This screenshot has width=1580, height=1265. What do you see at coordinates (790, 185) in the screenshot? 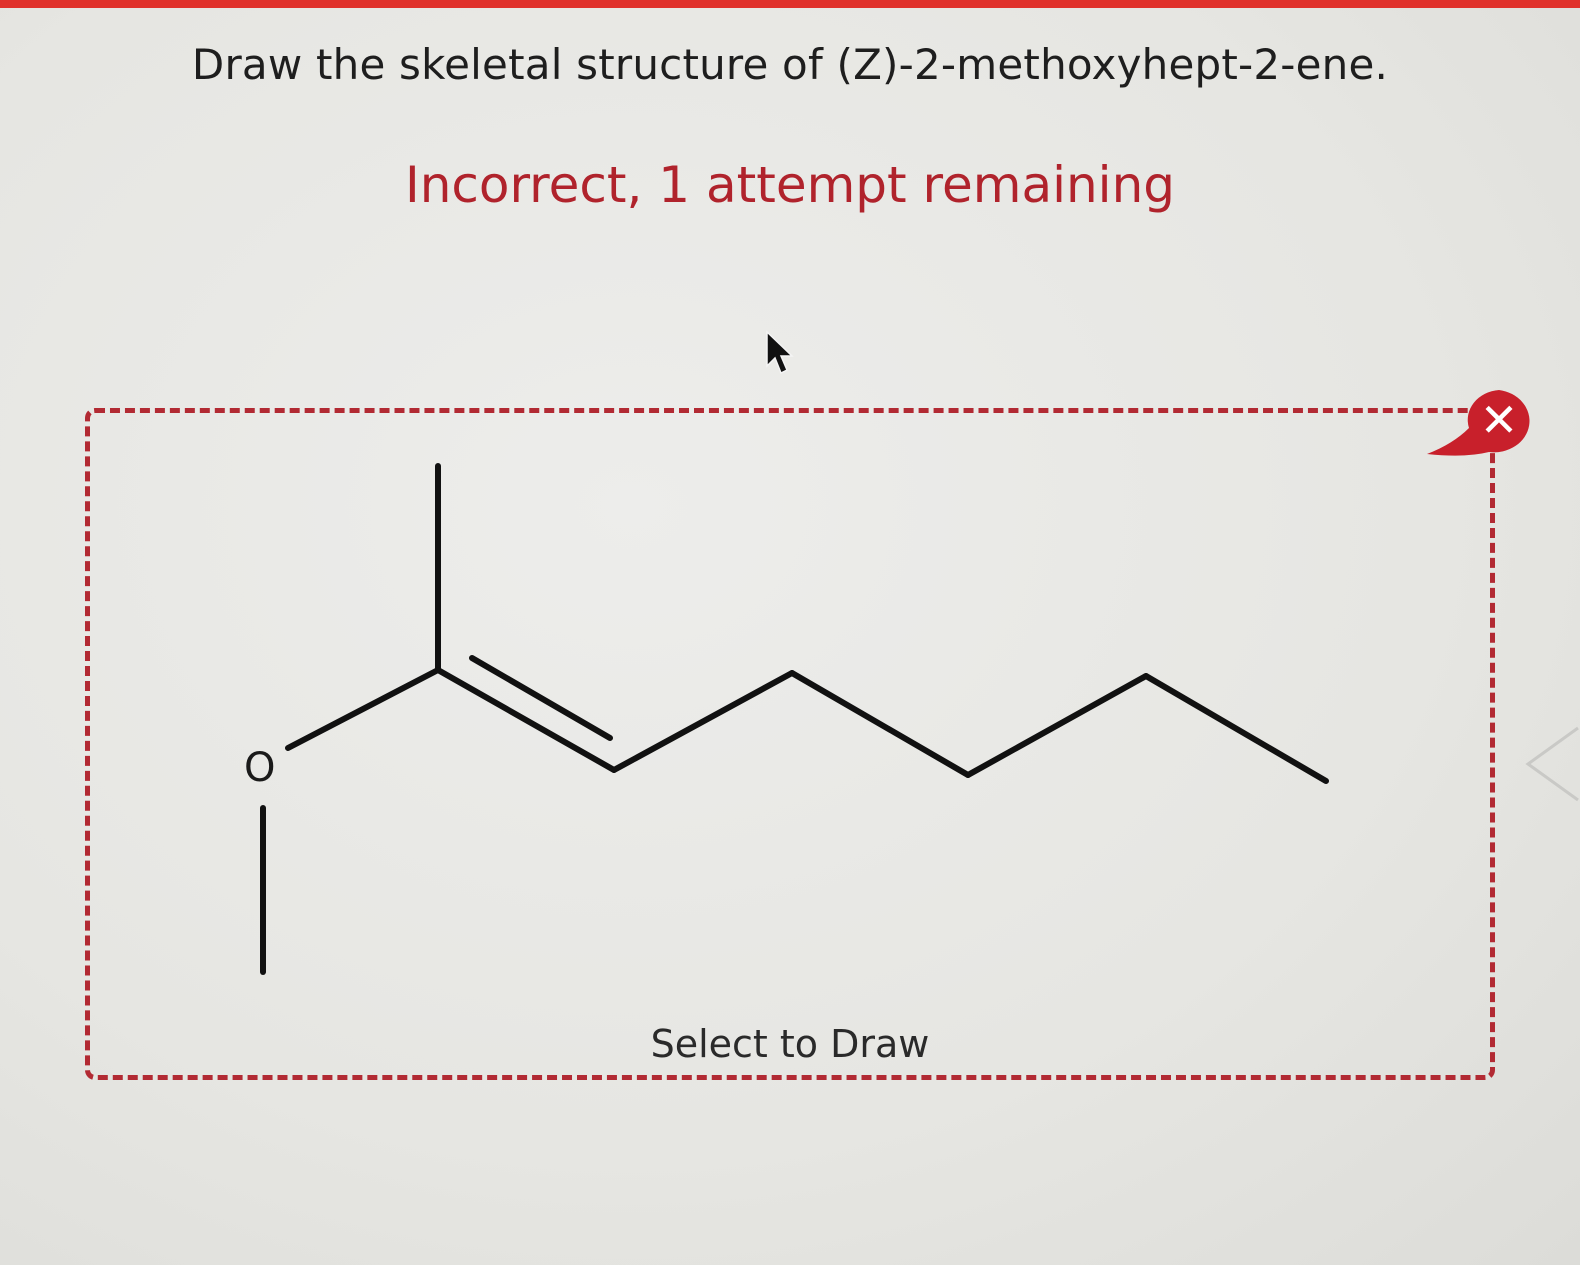
I see `feedback-message: Incorrect, 1 attempt remaining` at bounding box center [790, 185].